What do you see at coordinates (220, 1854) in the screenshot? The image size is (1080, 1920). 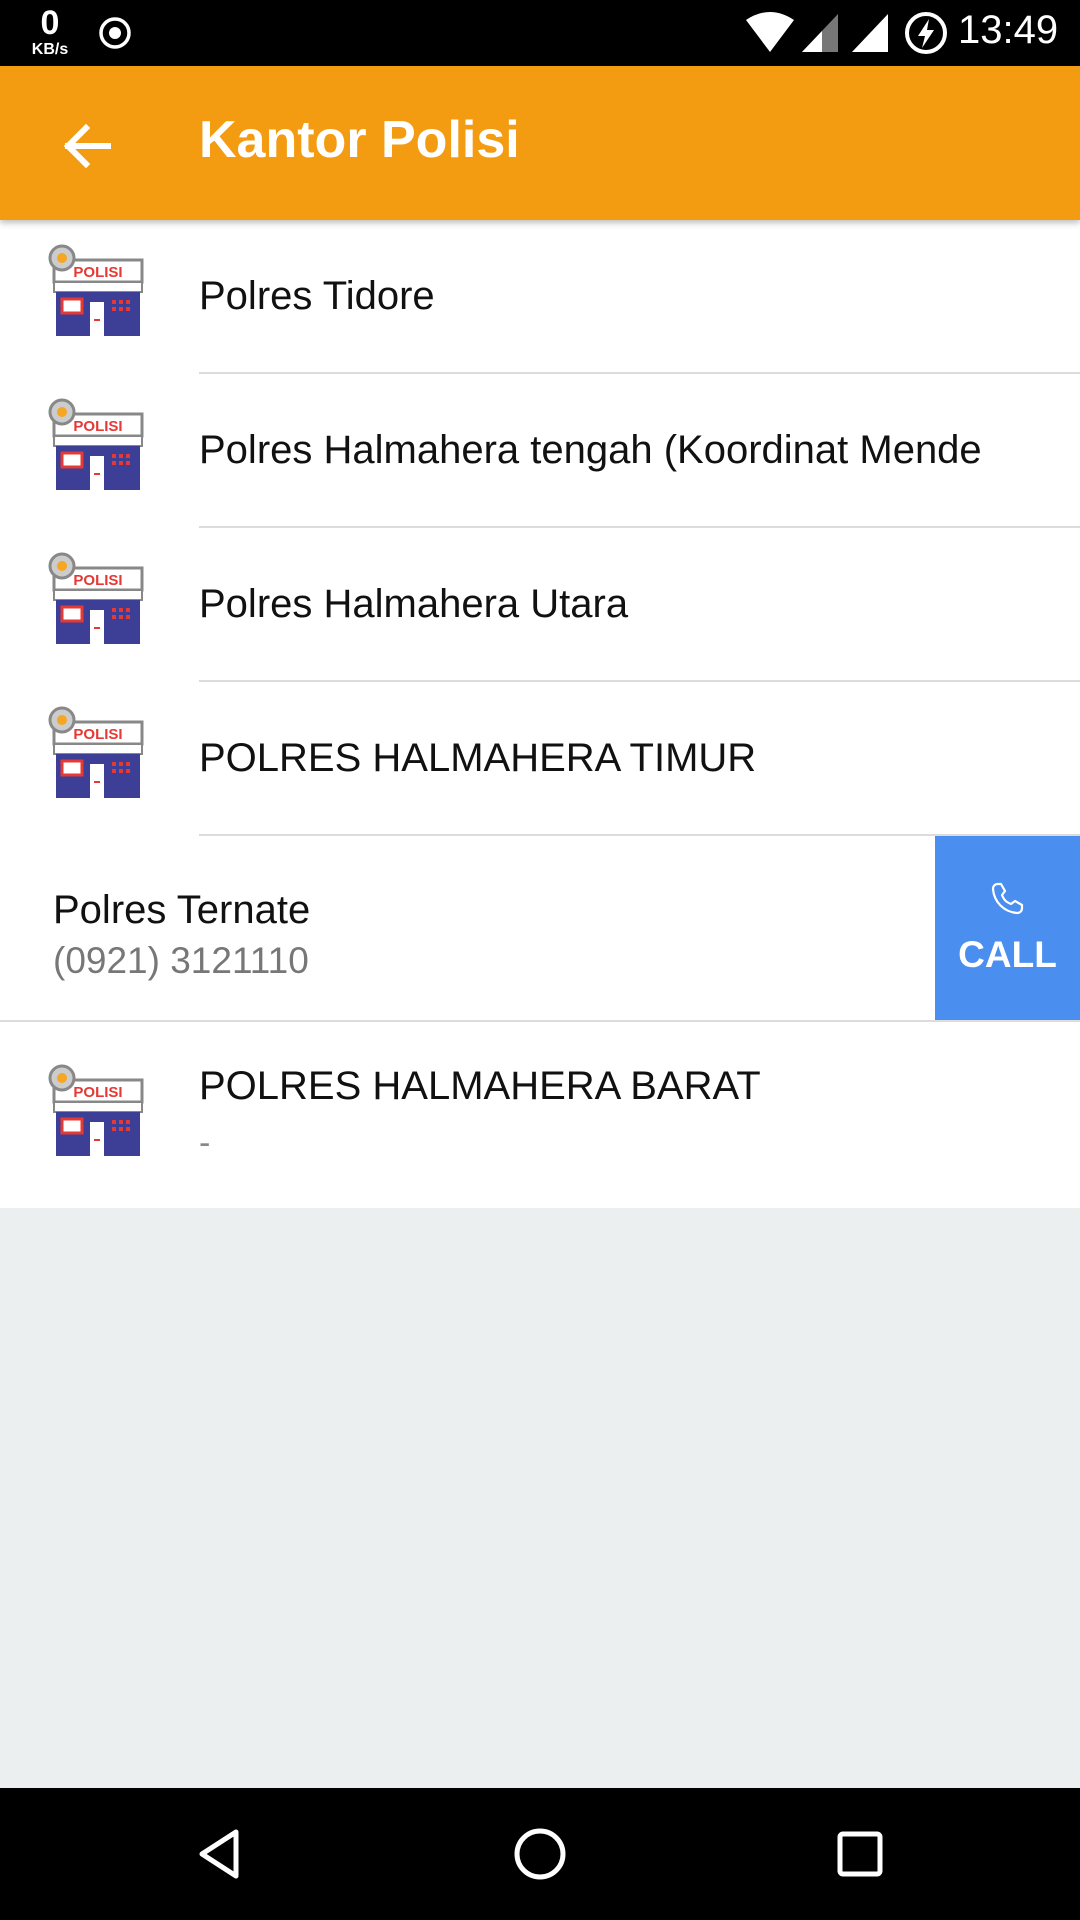 I see `back-triangle-icon` at bounding box center [220, 1854].